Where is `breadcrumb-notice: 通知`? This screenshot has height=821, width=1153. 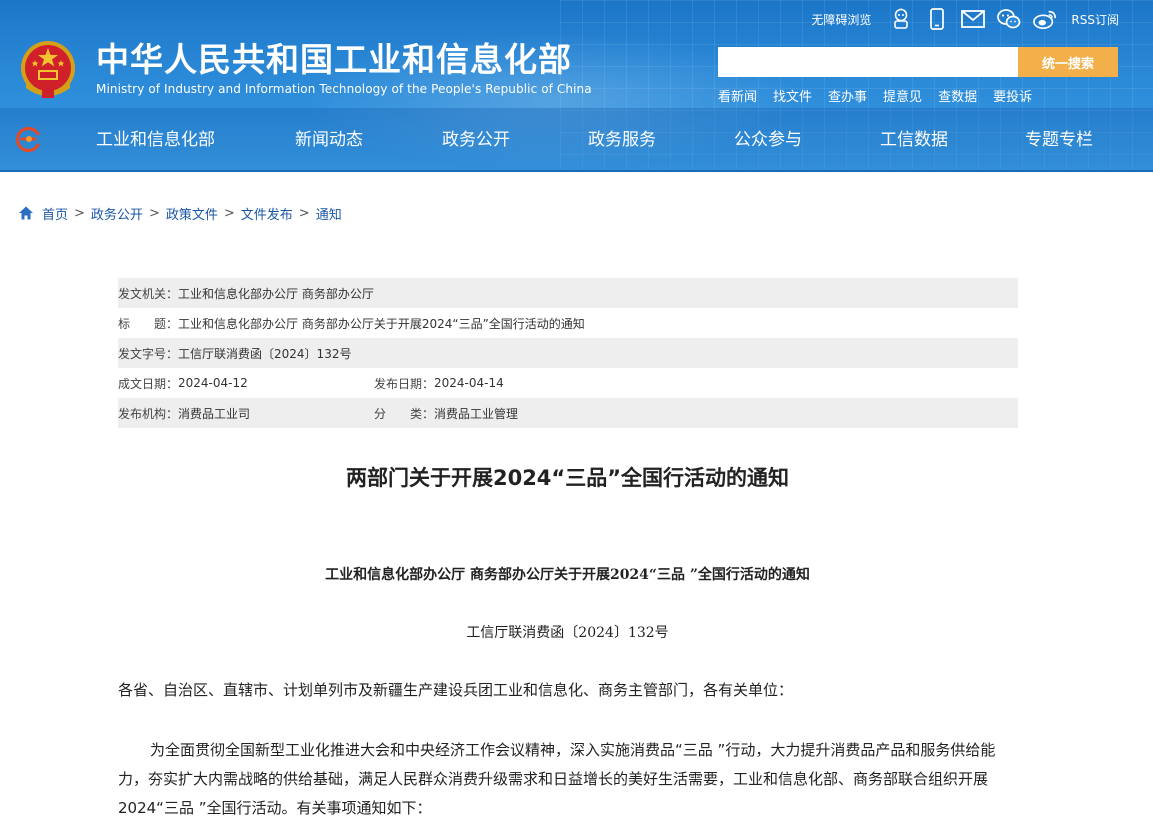 breadcrumb-notice: 通知 is located at coordinates (329, 213).